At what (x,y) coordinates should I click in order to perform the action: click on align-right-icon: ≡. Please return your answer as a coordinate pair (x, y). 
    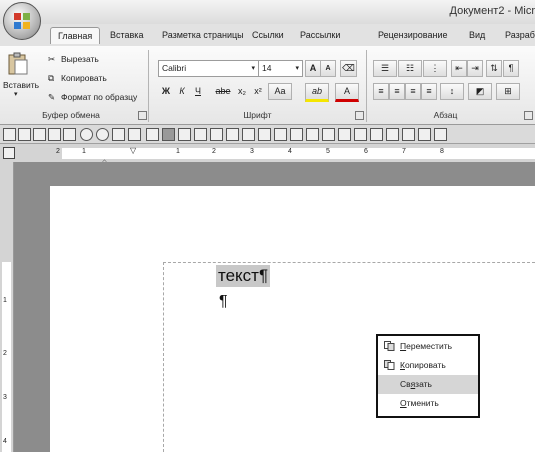
    Looking at the image, I should click on (413, 91).